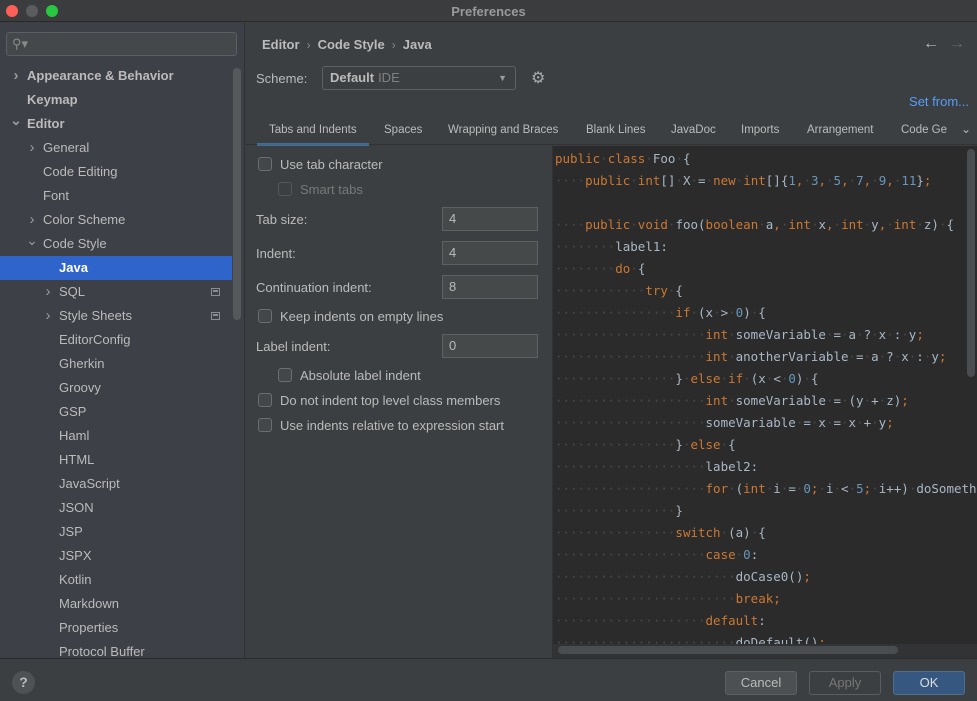 The image size is (977, 701). I want to click on forward-arrow-icon: →, so click(957, 43).